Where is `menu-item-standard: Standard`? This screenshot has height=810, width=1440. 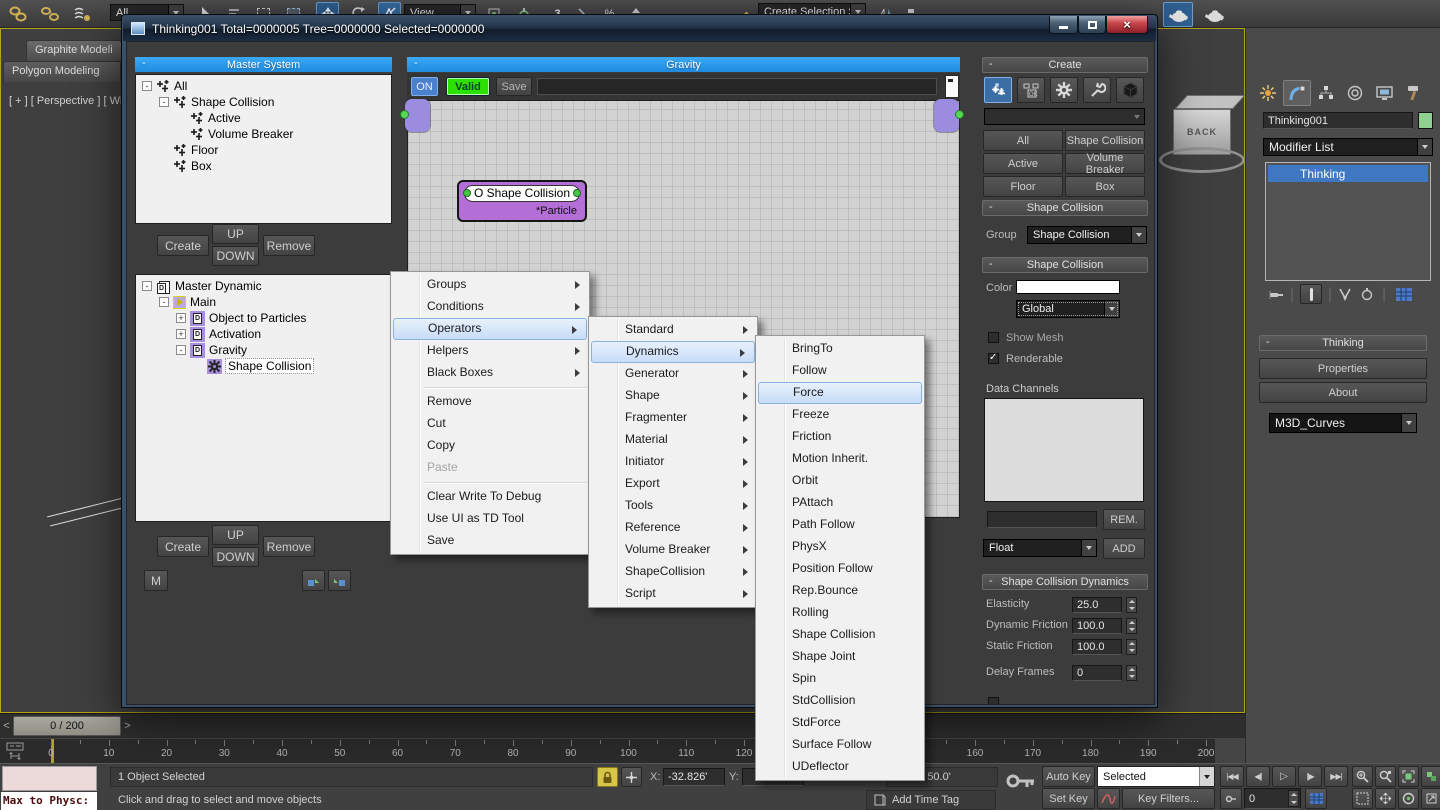 menu-item-standard: Standard is located at coordinates (673, 330).